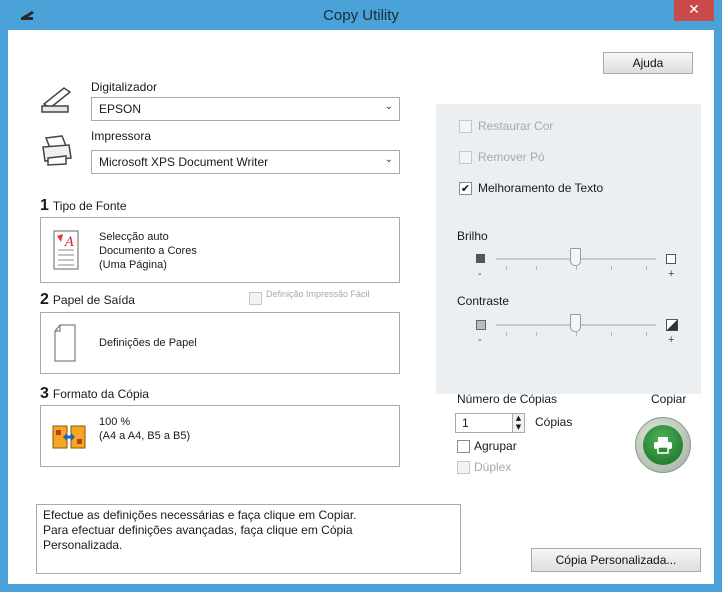 This screenshot has width=722, height=592. I want to click on copies-input: 1, so click(484, 423).